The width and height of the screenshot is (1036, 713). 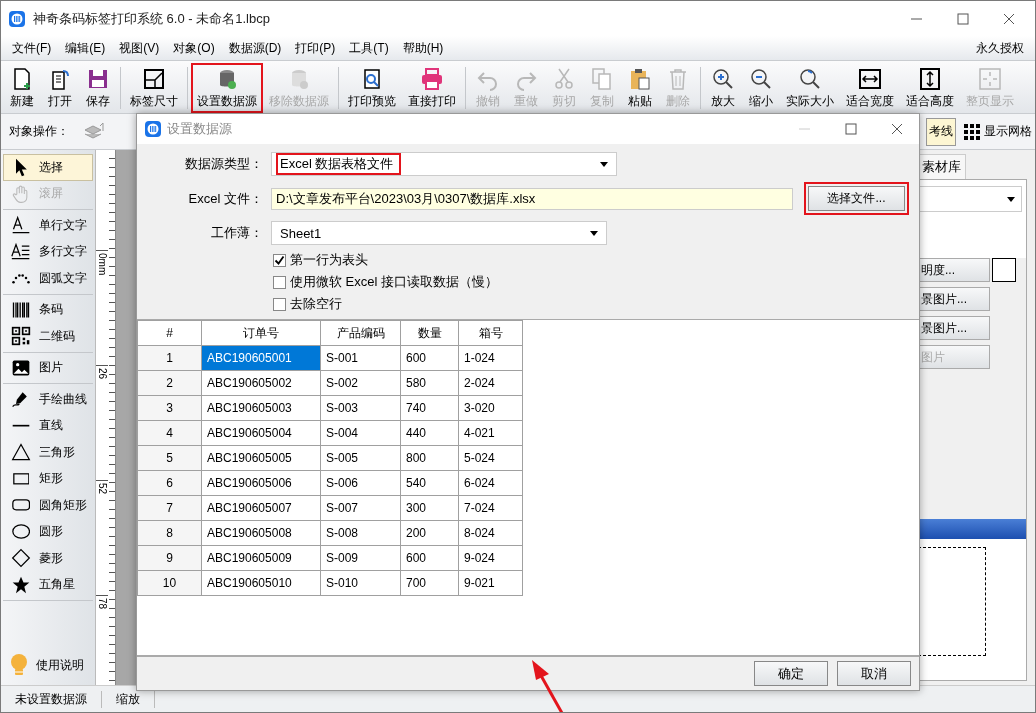 What do you see at coordinates (169, 533) in the screenshot?
I see `row-number: 8` at bounding box center [169, 533].